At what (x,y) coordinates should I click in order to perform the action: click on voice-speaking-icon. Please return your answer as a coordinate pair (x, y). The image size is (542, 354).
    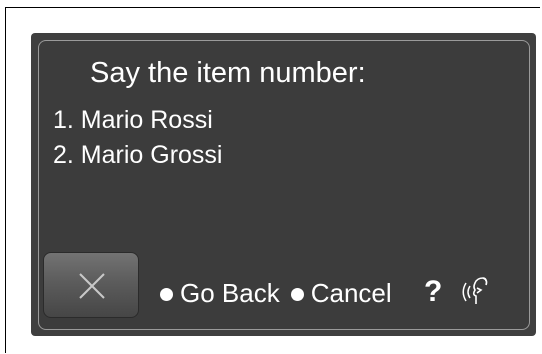
    Looking at the image, I should click on (478, 291).